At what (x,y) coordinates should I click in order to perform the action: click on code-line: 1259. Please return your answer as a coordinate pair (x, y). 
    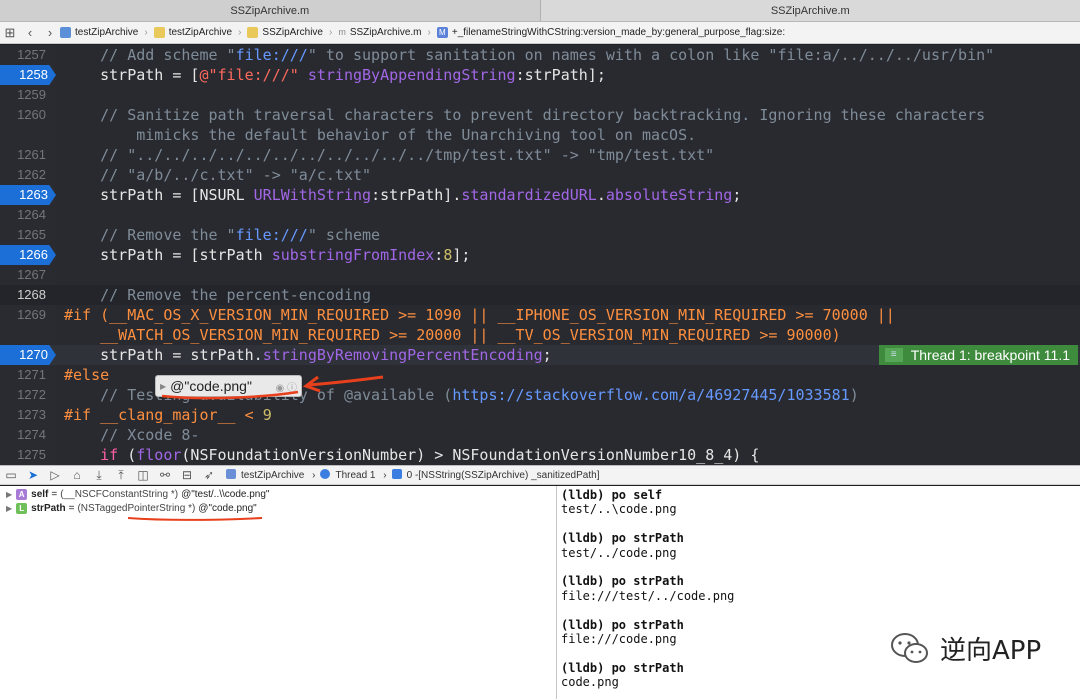
    Looking at the image, I should click on (540, 95).